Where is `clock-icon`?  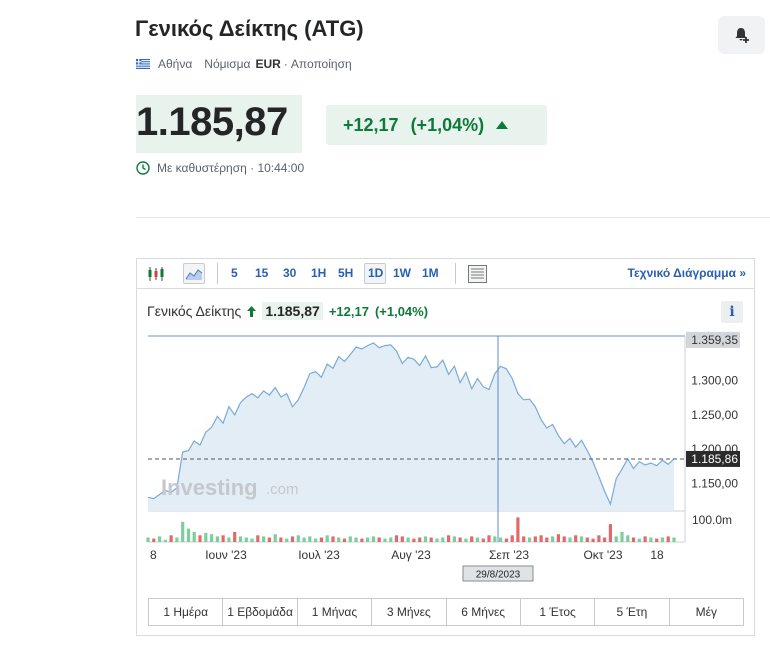 clock-icon is located at coordinates (143, 168).